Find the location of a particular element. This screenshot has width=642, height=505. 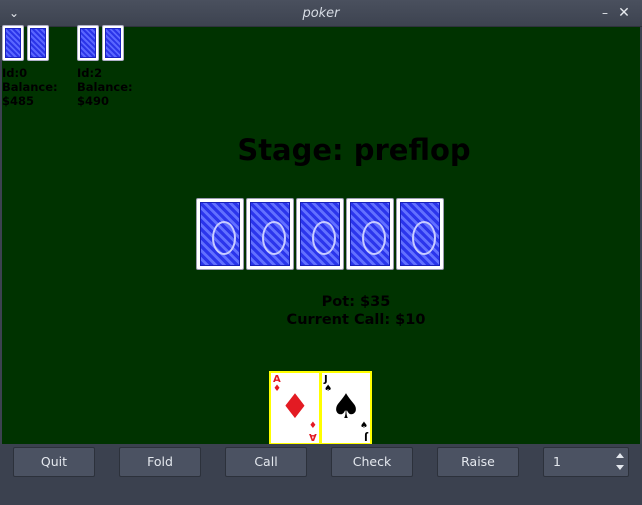

current-call-label: Current Call: $10 is located at coordinates (356, 320).